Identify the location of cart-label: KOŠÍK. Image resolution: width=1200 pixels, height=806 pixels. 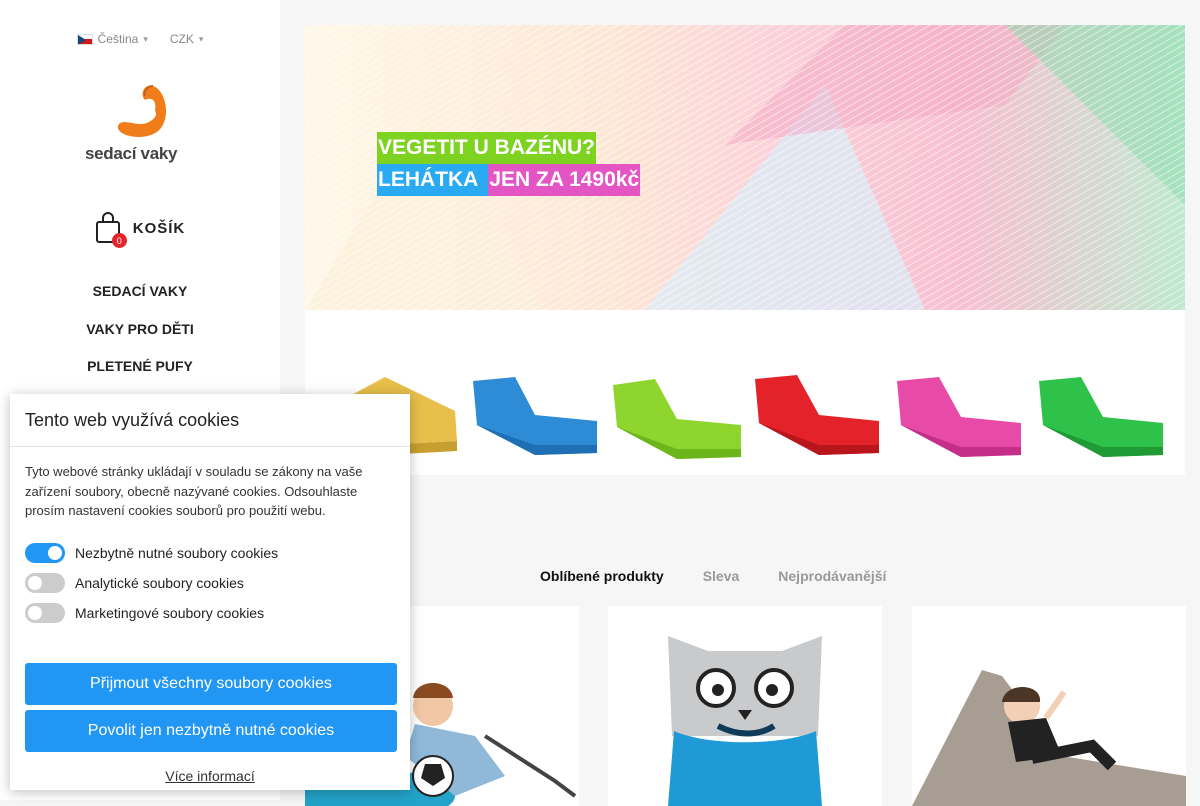
(159, 228).